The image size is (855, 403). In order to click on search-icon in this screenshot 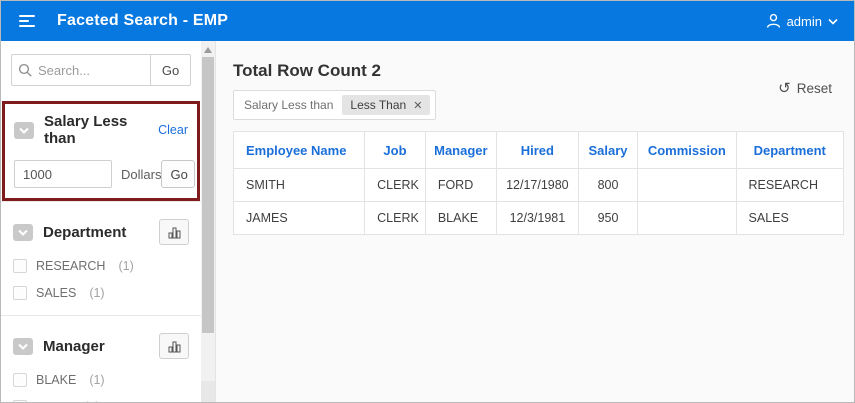, I will do `click(25, 70)`.